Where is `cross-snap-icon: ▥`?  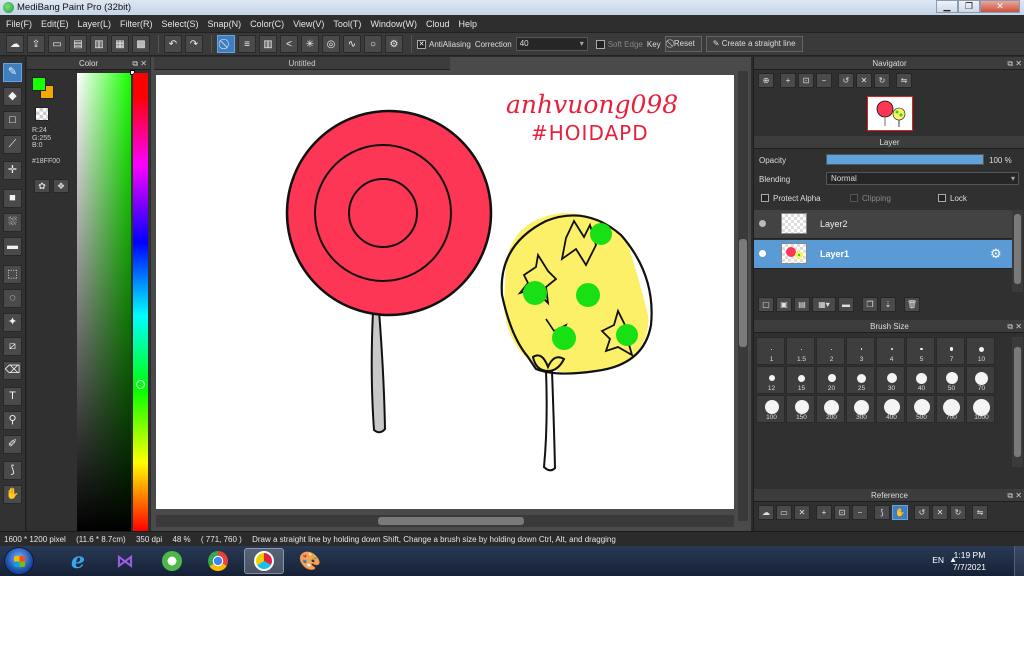 cross-snap-icon: ▥ is located at coordinates (268, 44).